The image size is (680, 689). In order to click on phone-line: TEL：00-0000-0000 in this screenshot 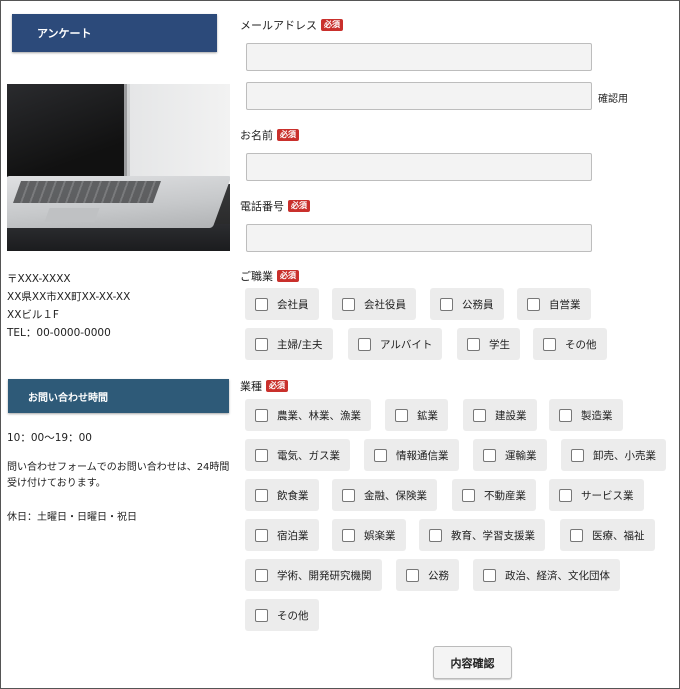, I will do `click(59, 333)`.